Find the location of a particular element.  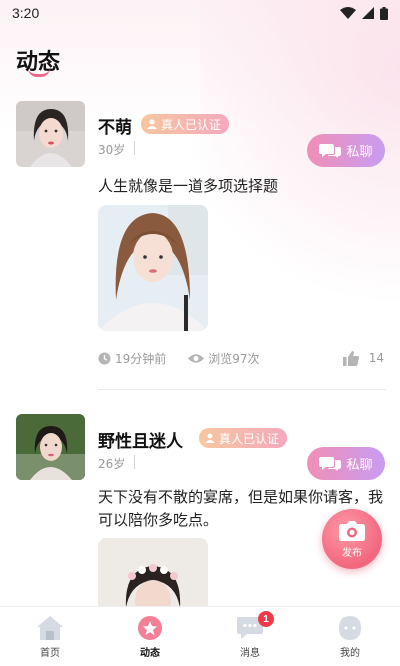

camera-icon is located at coordinates (352, 530).